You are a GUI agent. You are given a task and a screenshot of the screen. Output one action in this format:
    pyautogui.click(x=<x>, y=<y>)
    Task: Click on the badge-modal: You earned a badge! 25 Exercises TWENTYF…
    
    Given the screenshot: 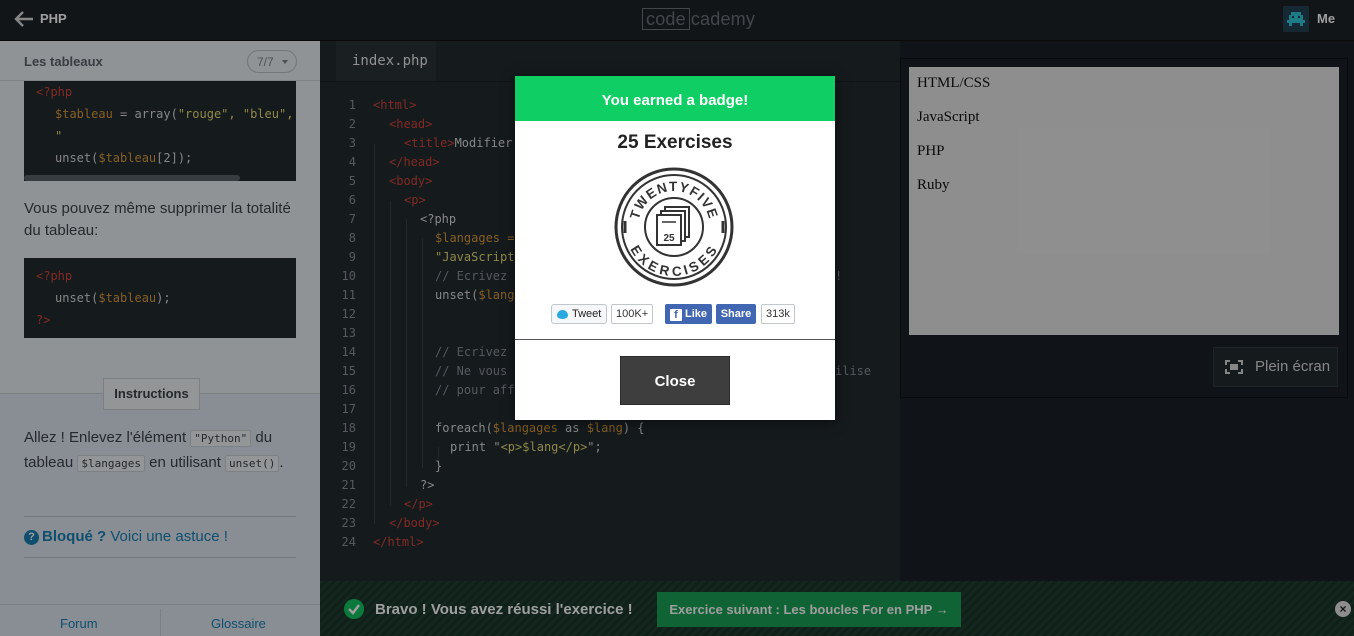 What is the action you would take?
    pyautogui.click(x=675, y=248)
    